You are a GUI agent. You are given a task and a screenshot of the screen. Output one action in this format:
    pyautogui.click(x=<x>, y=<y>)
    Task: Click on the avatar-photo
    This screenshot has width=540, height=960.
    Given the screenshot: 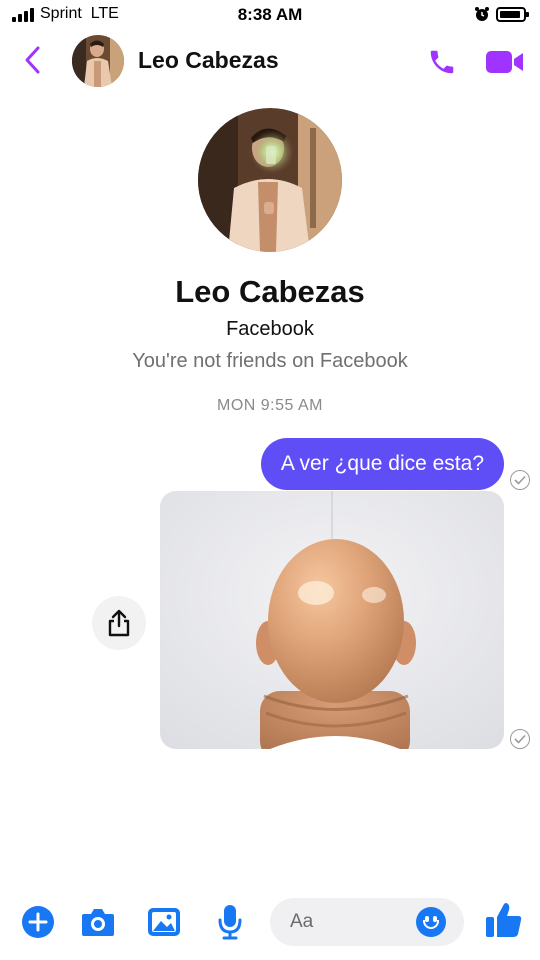 What is the action you would take?
    pyautogui.click(x=98, y=61)
    